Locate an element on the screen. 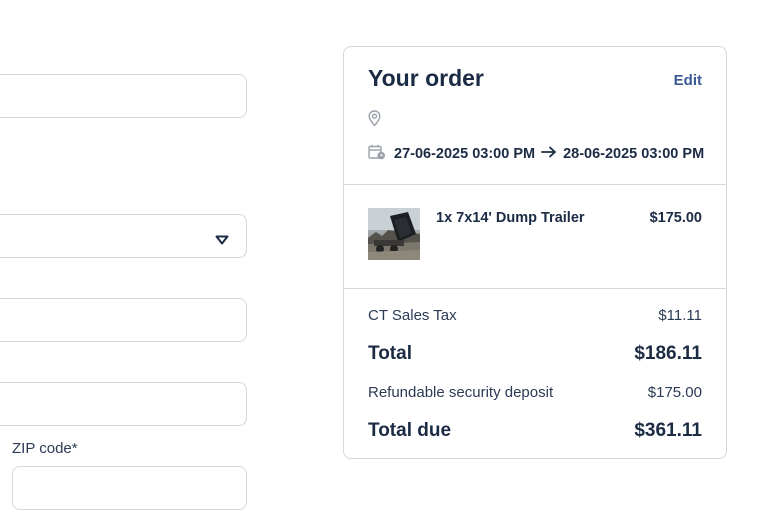 This screenshot has height=523, width=777. item-name: 1x 7x14' Dump Trailer is located at coordinates (510, 218).